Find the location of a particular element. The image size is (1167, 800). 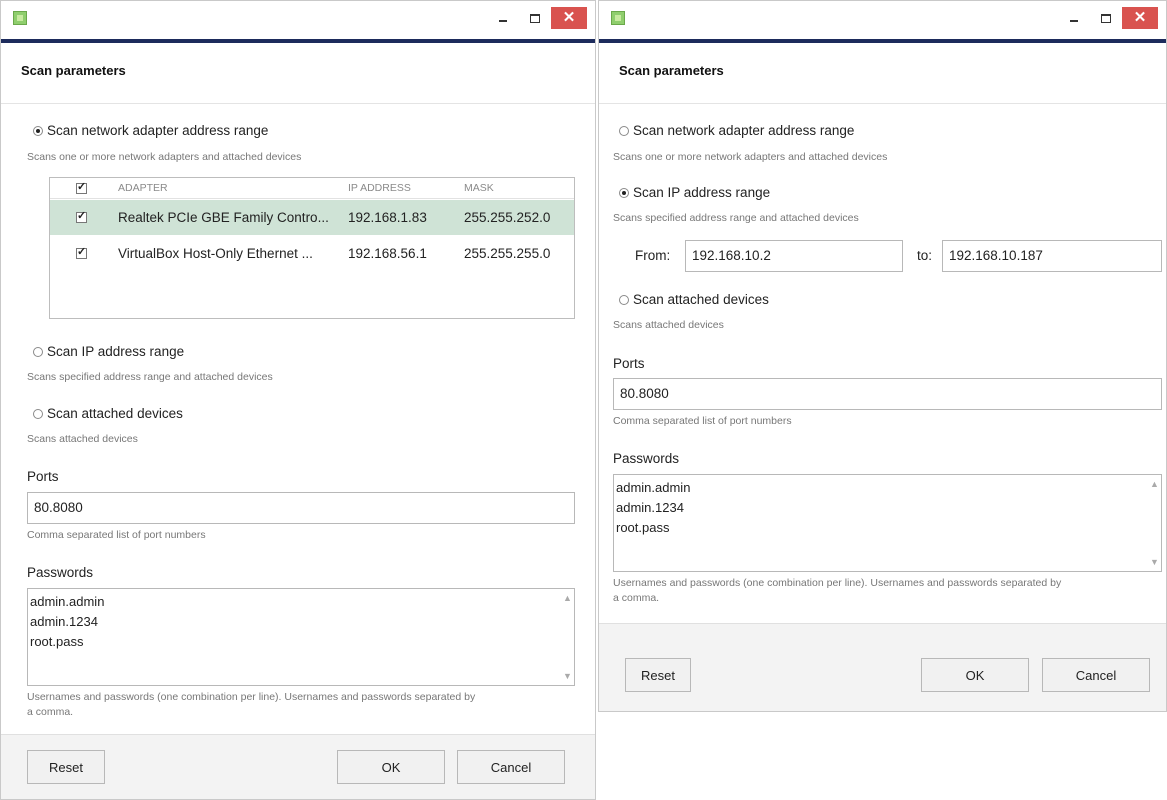

table-header: ADAPTER IP ADDRESS MASK is located at coordinates (312, 188).